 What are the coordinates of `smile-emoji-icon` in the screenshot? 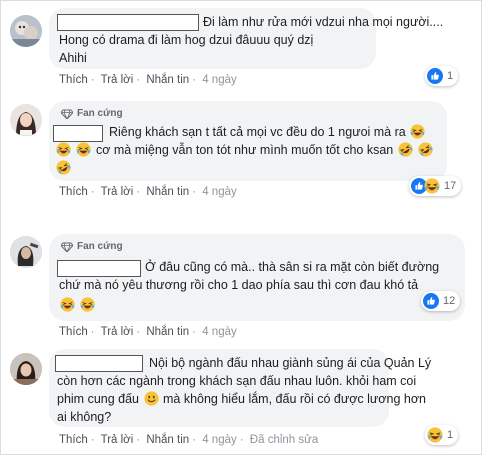 It's located at (151, 398).